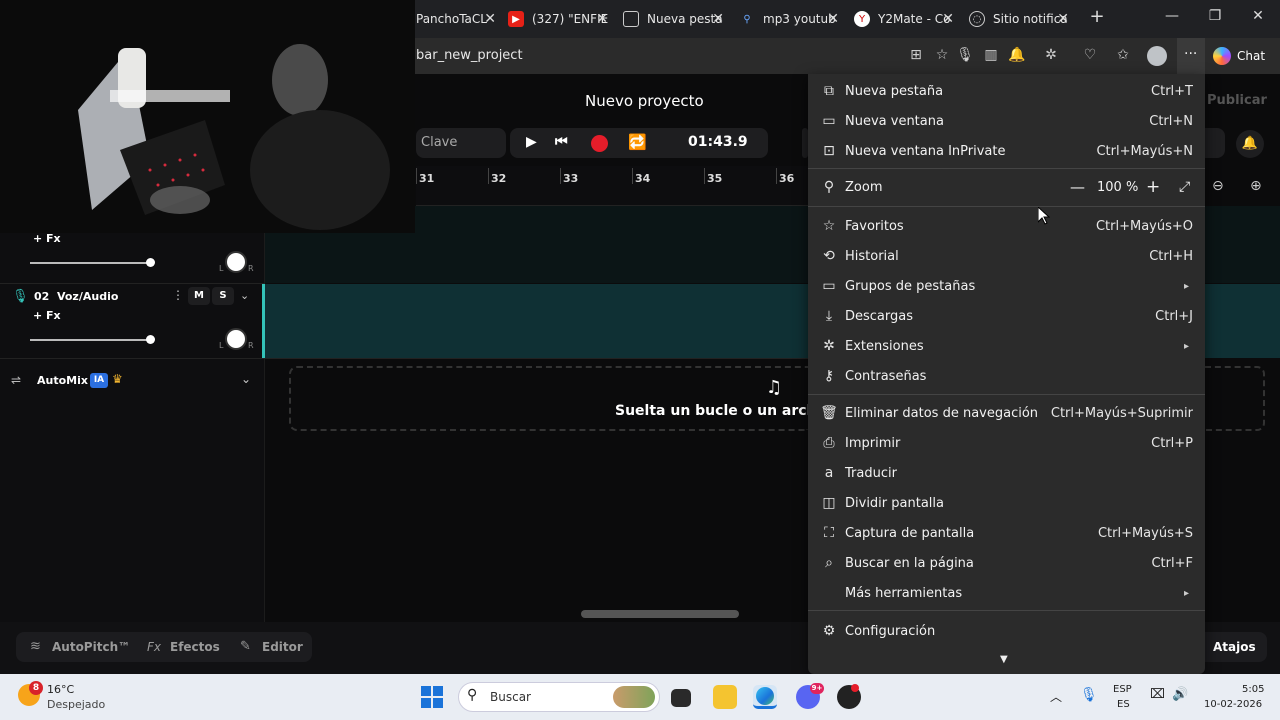  Describe the element at coordinates (223, 296) in the screenshot. I see `solo-button: S` at that location.